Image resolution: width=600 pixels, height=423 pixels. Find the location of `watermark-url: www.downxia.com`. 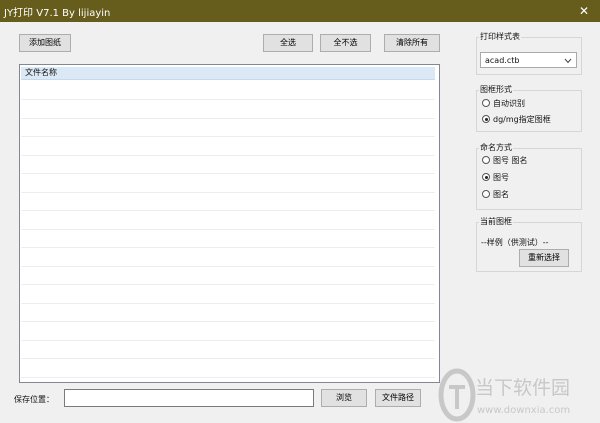

watermark-url: www.downxia.com is located at coordinates (524, 410).